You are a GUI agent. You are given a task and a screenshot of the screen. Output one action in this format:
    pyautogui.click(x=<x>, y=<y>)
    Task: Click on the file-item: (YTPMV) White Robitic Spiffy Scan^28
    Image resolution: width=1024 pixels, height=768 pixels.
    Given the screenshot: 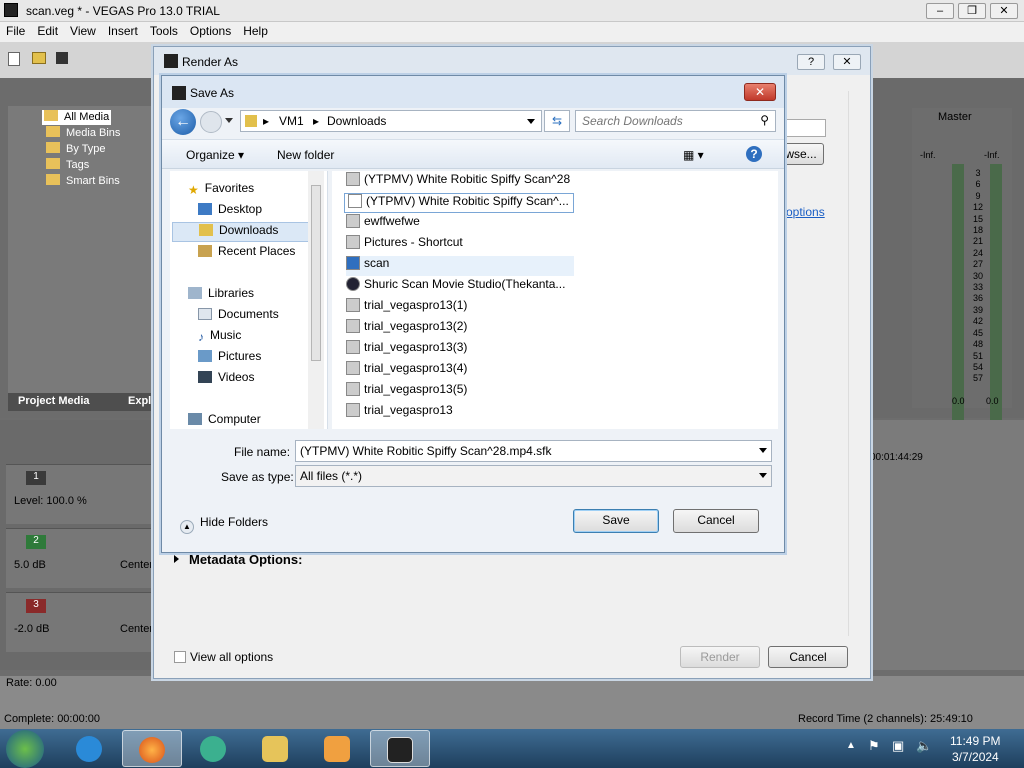 What is the action you would take?
    pyautogui.click(x=458, y=182)
    